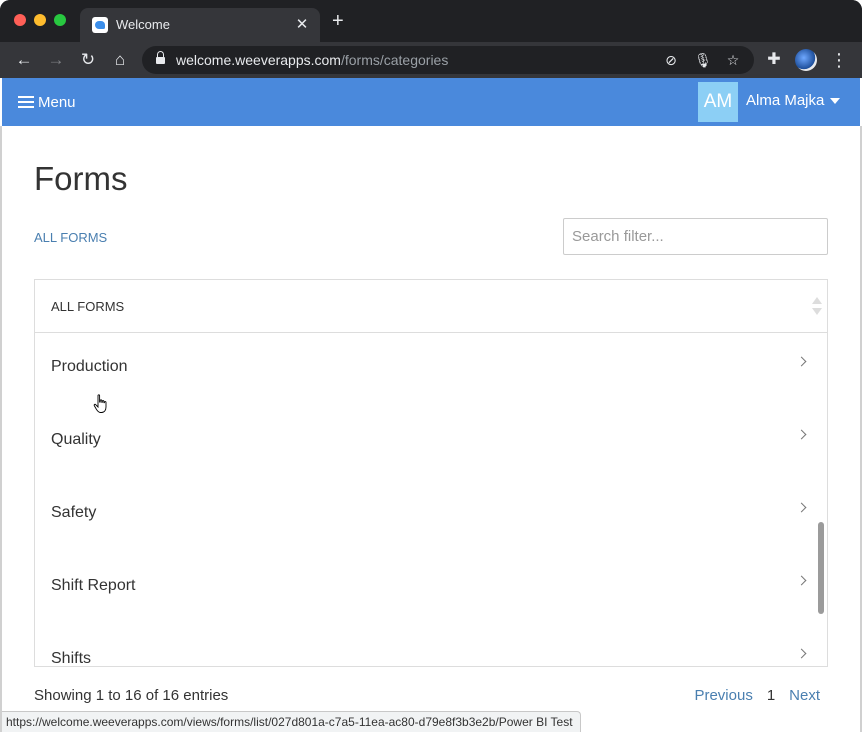 The height and width of the screenshot is (732, 862). What do you see at coordinates (87, 306) in the screenshot?
I see `column-header-all-forms: ALL FORMS` at bounding box center [87, 306].